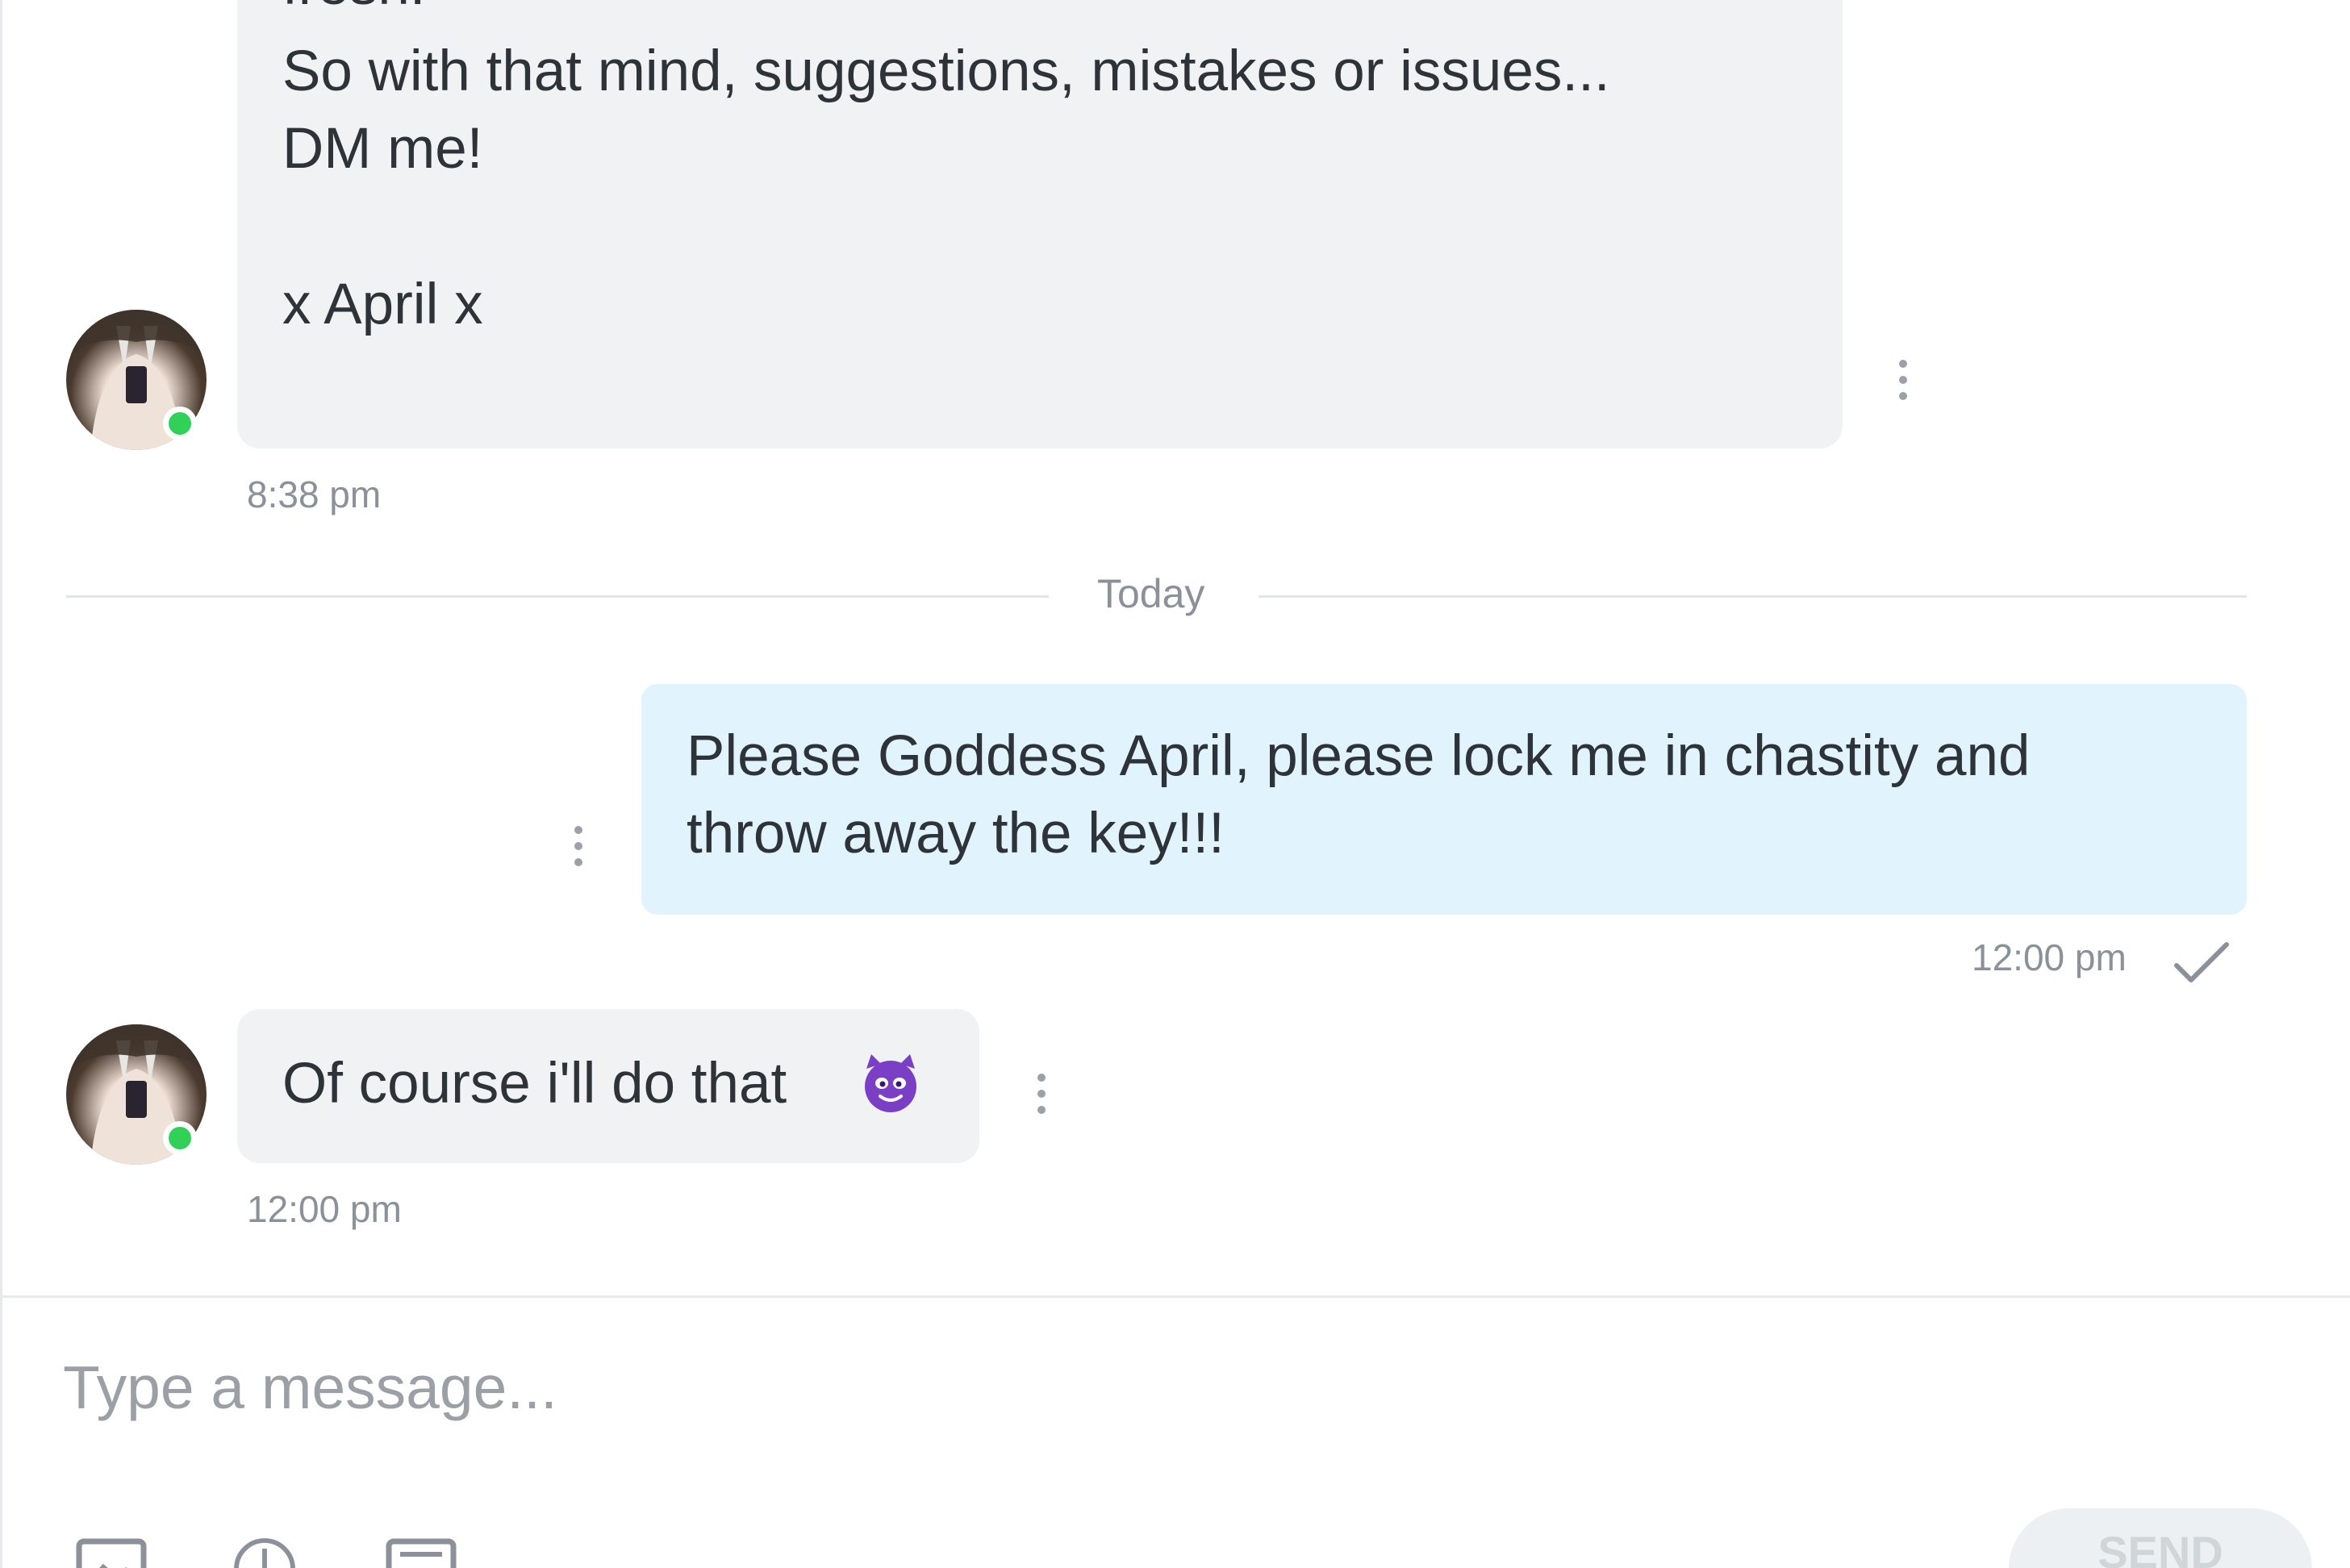  Describe the element at coordinates (1752, 596) in the screenshot. I see `day-divider-right` at that location.